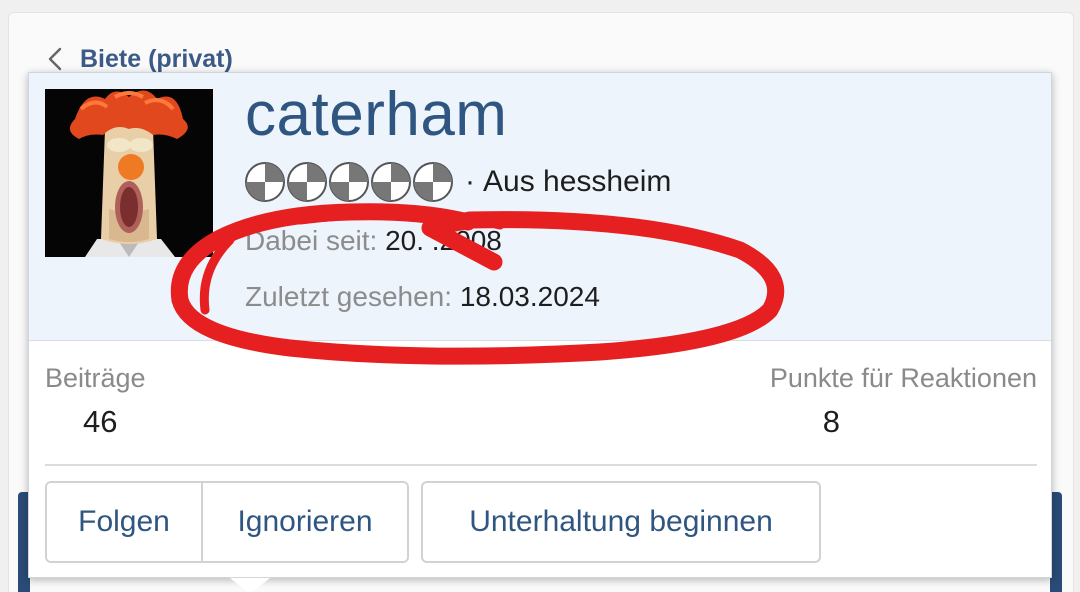  What do you see at coordinates (55, 59) in the screenshot?
I see `chevron-left-icon` at bounding box center [55, 59].